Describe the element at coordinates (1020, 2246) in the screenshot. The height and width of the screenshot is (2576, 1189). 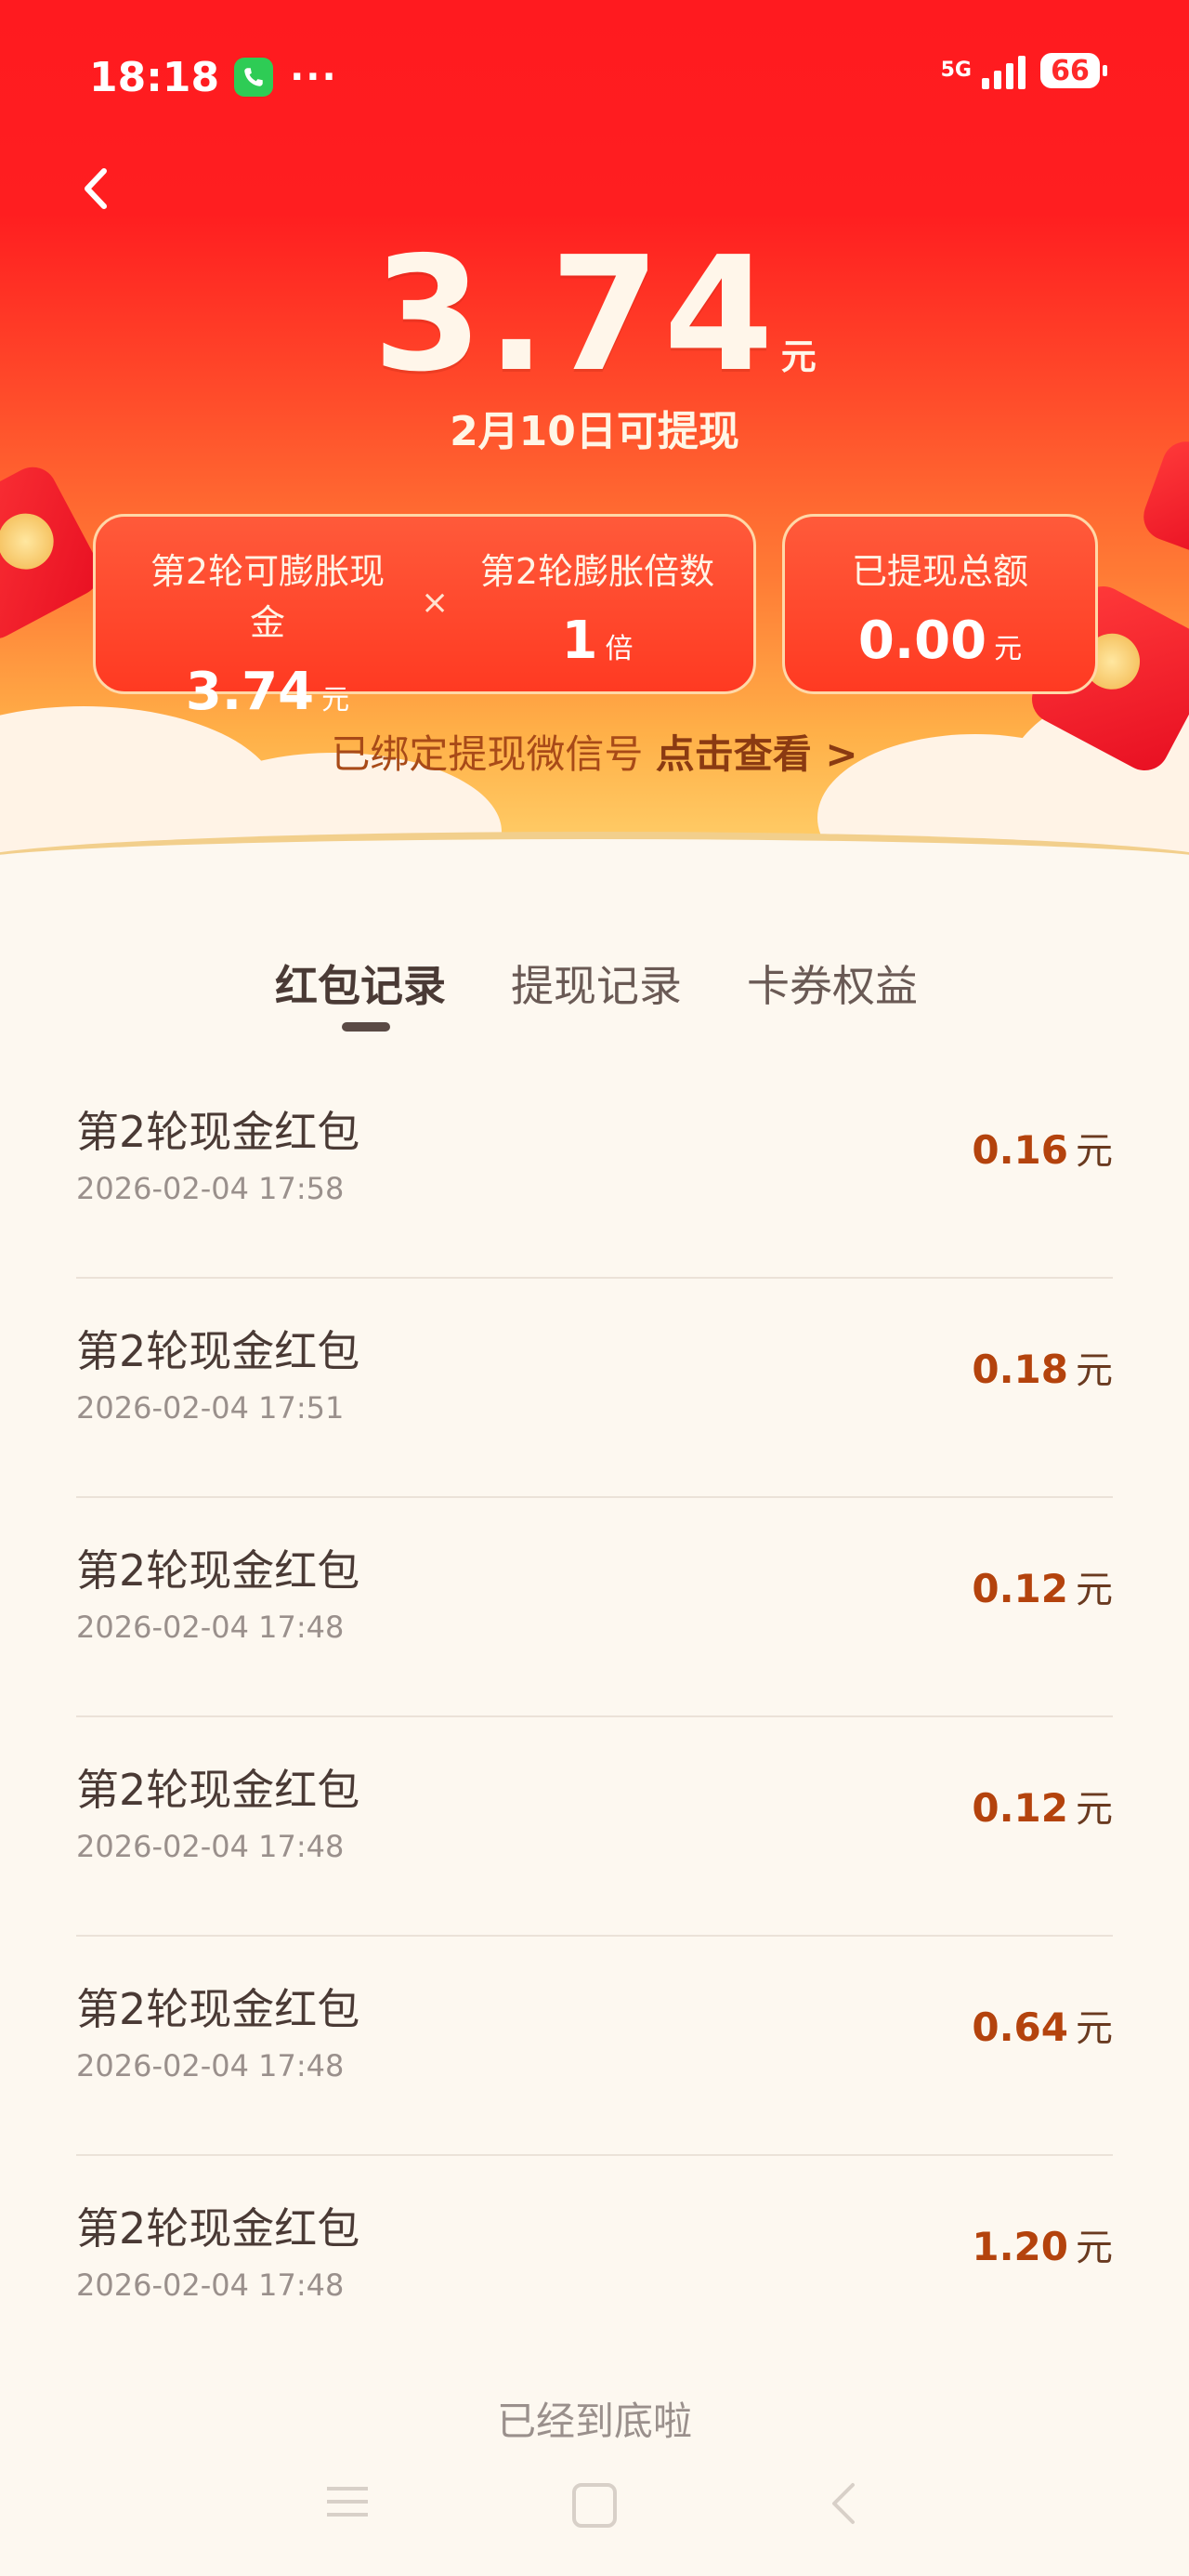
I see `record-amount-value: 1.20` at that location.